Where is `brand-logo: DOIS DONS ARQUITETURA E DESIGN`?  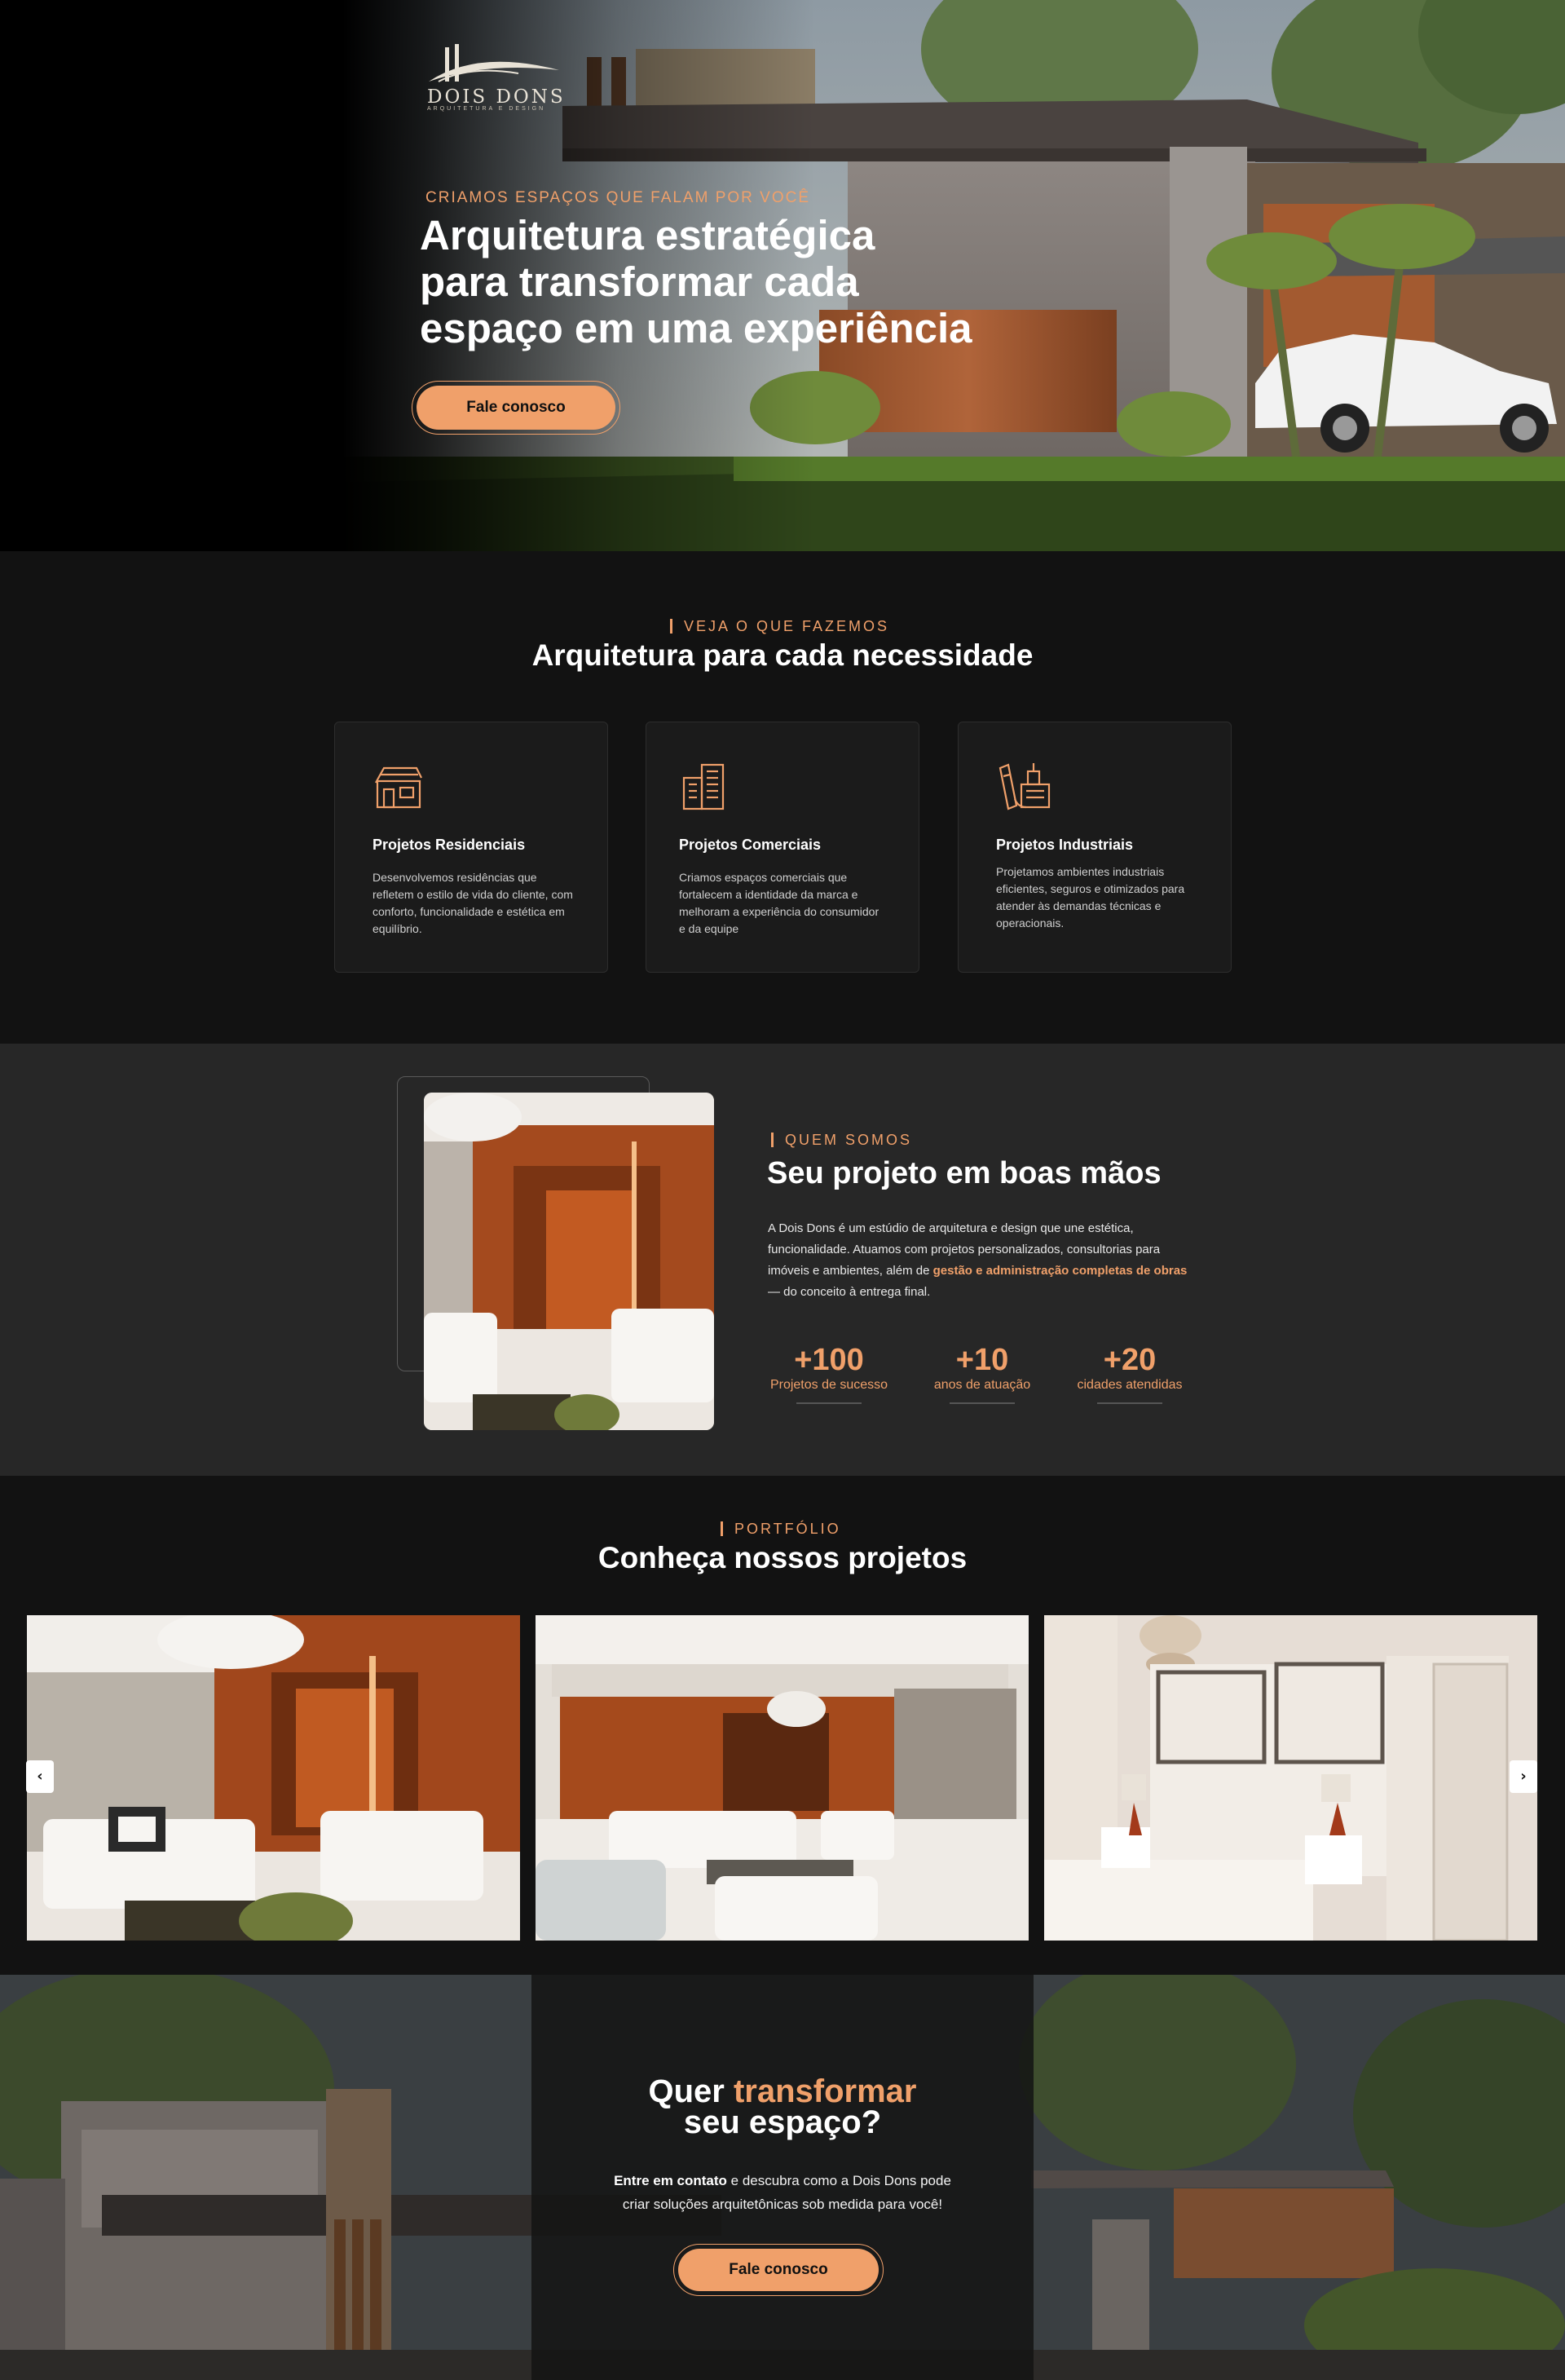 brand-logo: DOIS DONS ARQUITETURA E DESIGN is located at coordinates (494, 78).